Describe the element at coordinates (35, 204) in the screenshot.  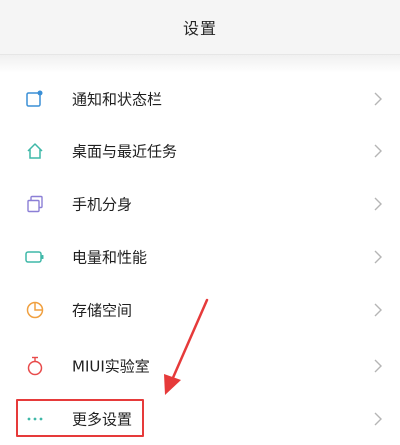
I see `dual-copy-icon` at that location.